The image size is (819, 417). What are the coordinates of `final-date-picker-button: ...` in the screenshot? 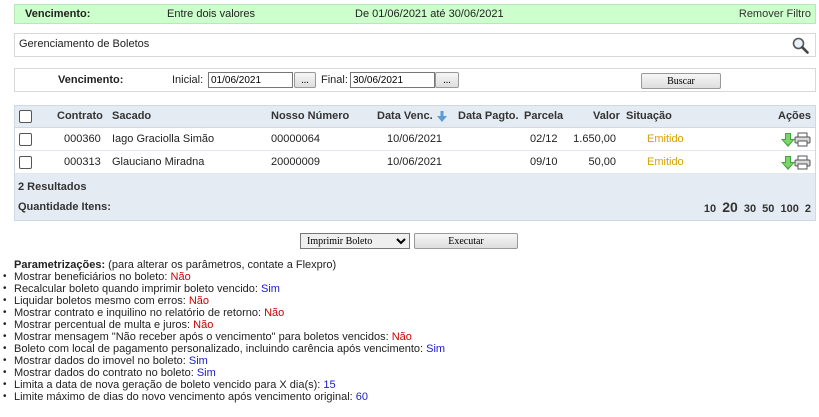 It's located at (447, 80).